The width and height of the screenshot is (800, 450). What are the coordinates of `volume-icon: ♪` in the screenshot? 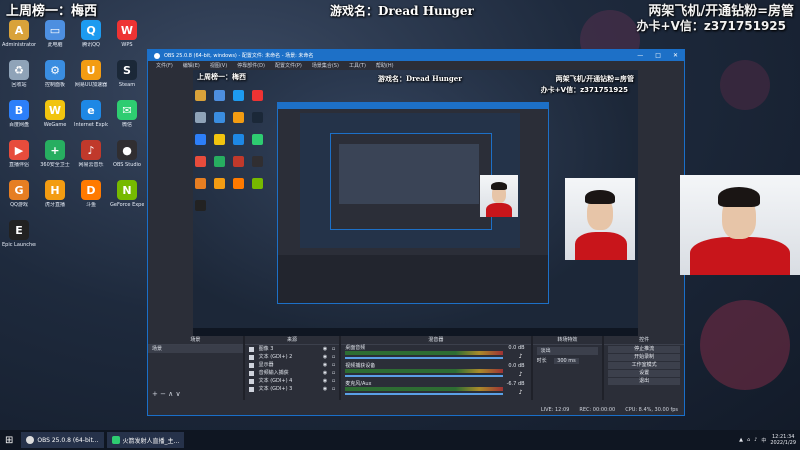 It's located at (755, 440).